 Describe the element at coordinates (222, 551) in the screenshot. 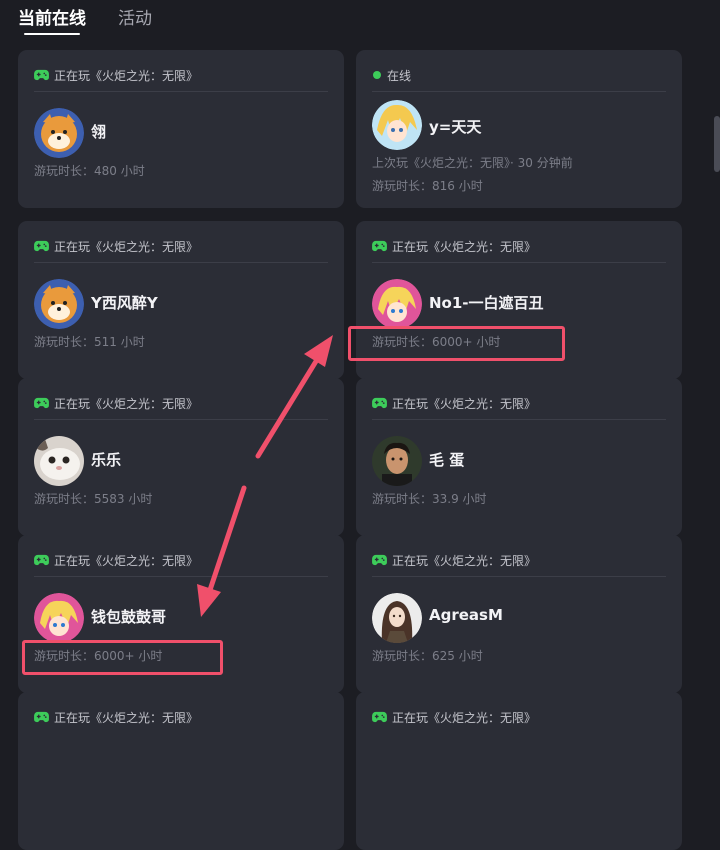

I see `arrow-down-left` at that location.